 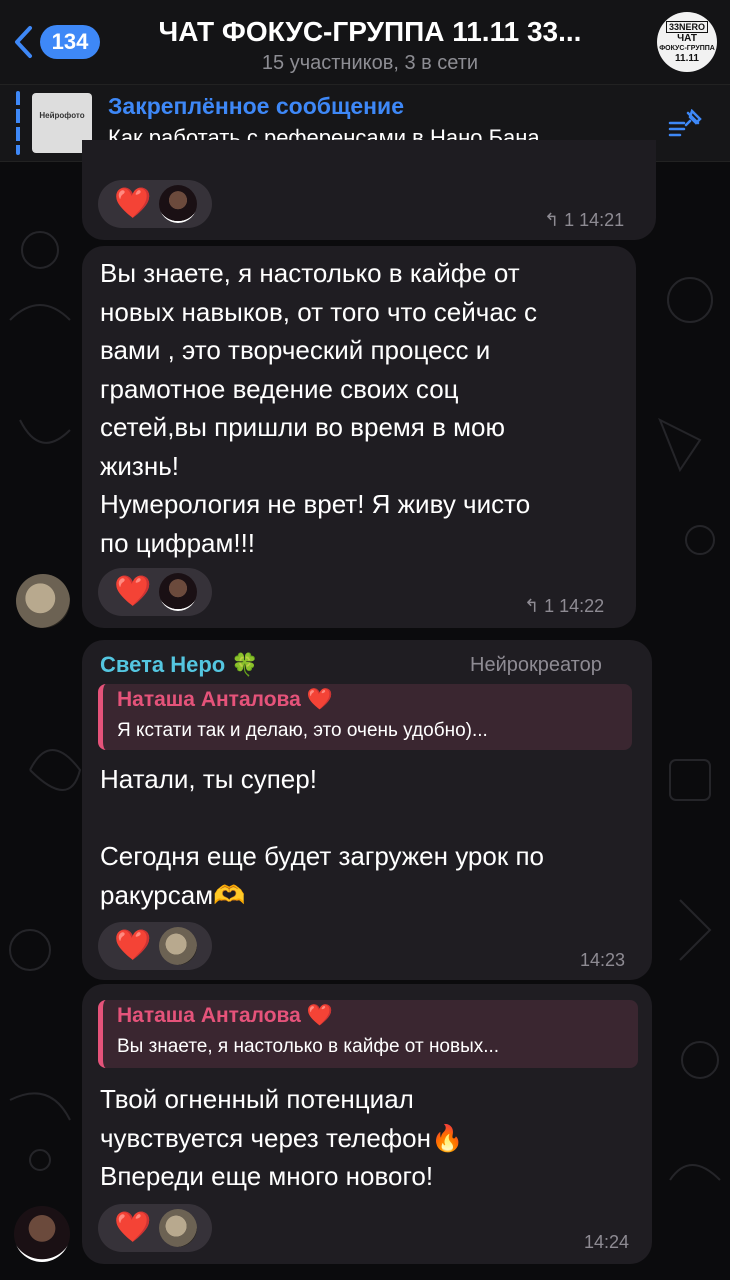 What do you see at coordinates (18, 123) in the screenshot?
I see `pinned-indicator` at bounding box center [18, 123].